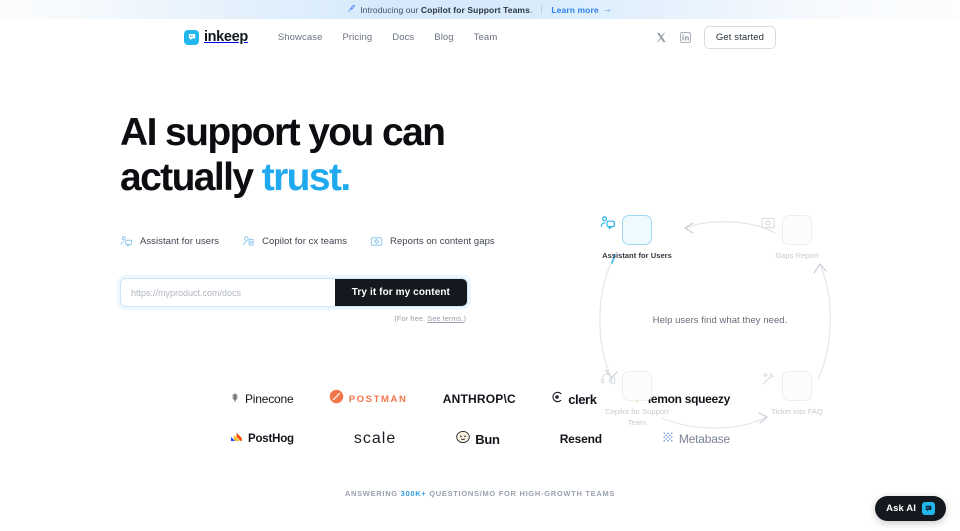 This screenshot has height=531, width=960. Describe the element at coordinates (486, 37) in the screenshot. I see `nav-item-team: Team` at that location.